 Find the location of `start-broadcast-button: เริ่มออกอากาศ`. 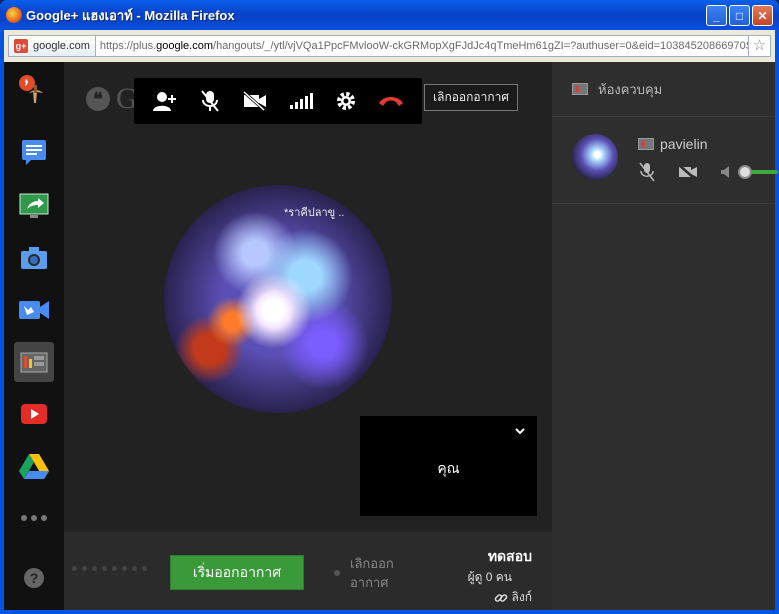

start-broadcast-button: เริ่มออกอากาศ is located at coordinates (237, 572).